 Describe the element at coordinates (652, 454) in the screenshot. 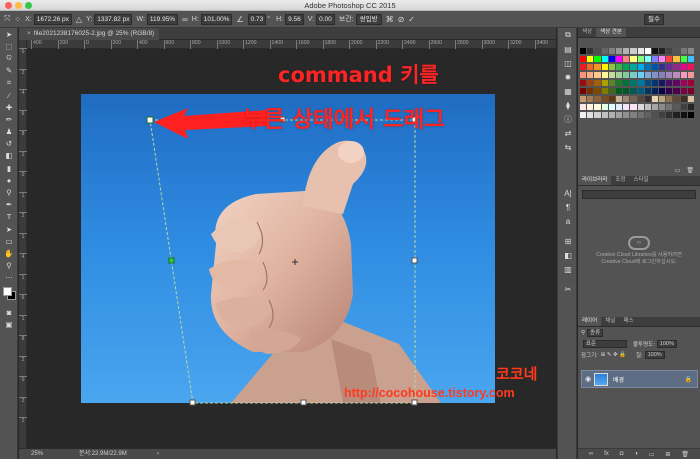

I see `new-group-icon: ▭` at that location.